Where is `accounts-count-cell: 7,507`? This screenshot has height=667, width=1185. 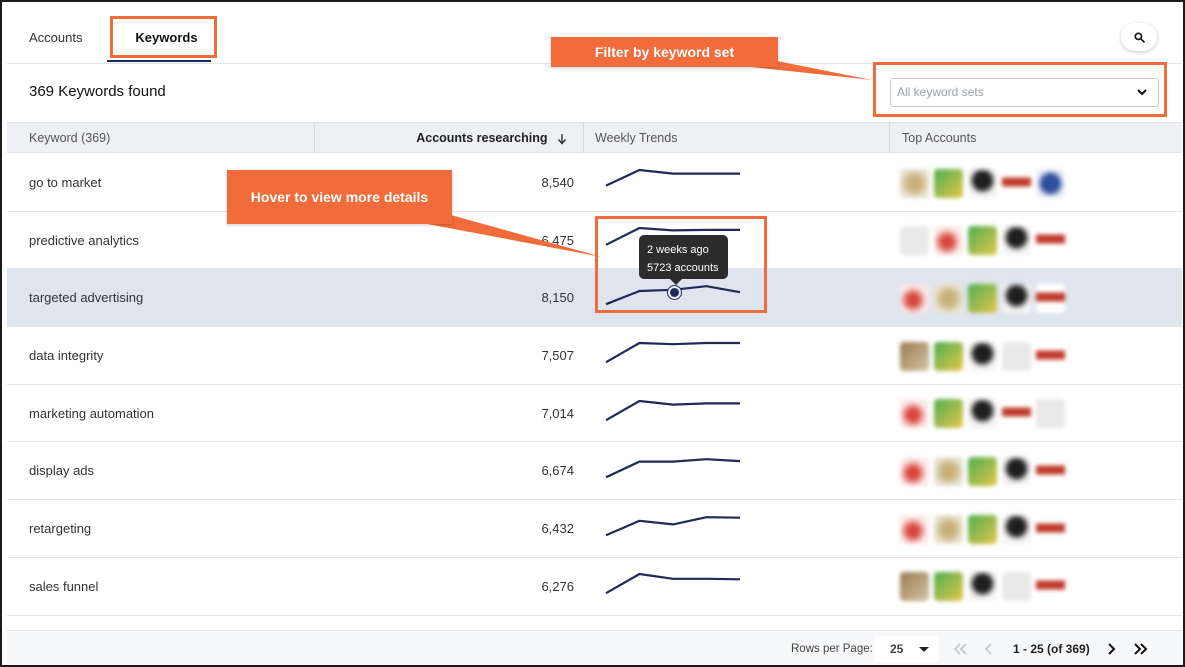 accounts-count-cell: 7,507 is located at coordinates (557, 356).